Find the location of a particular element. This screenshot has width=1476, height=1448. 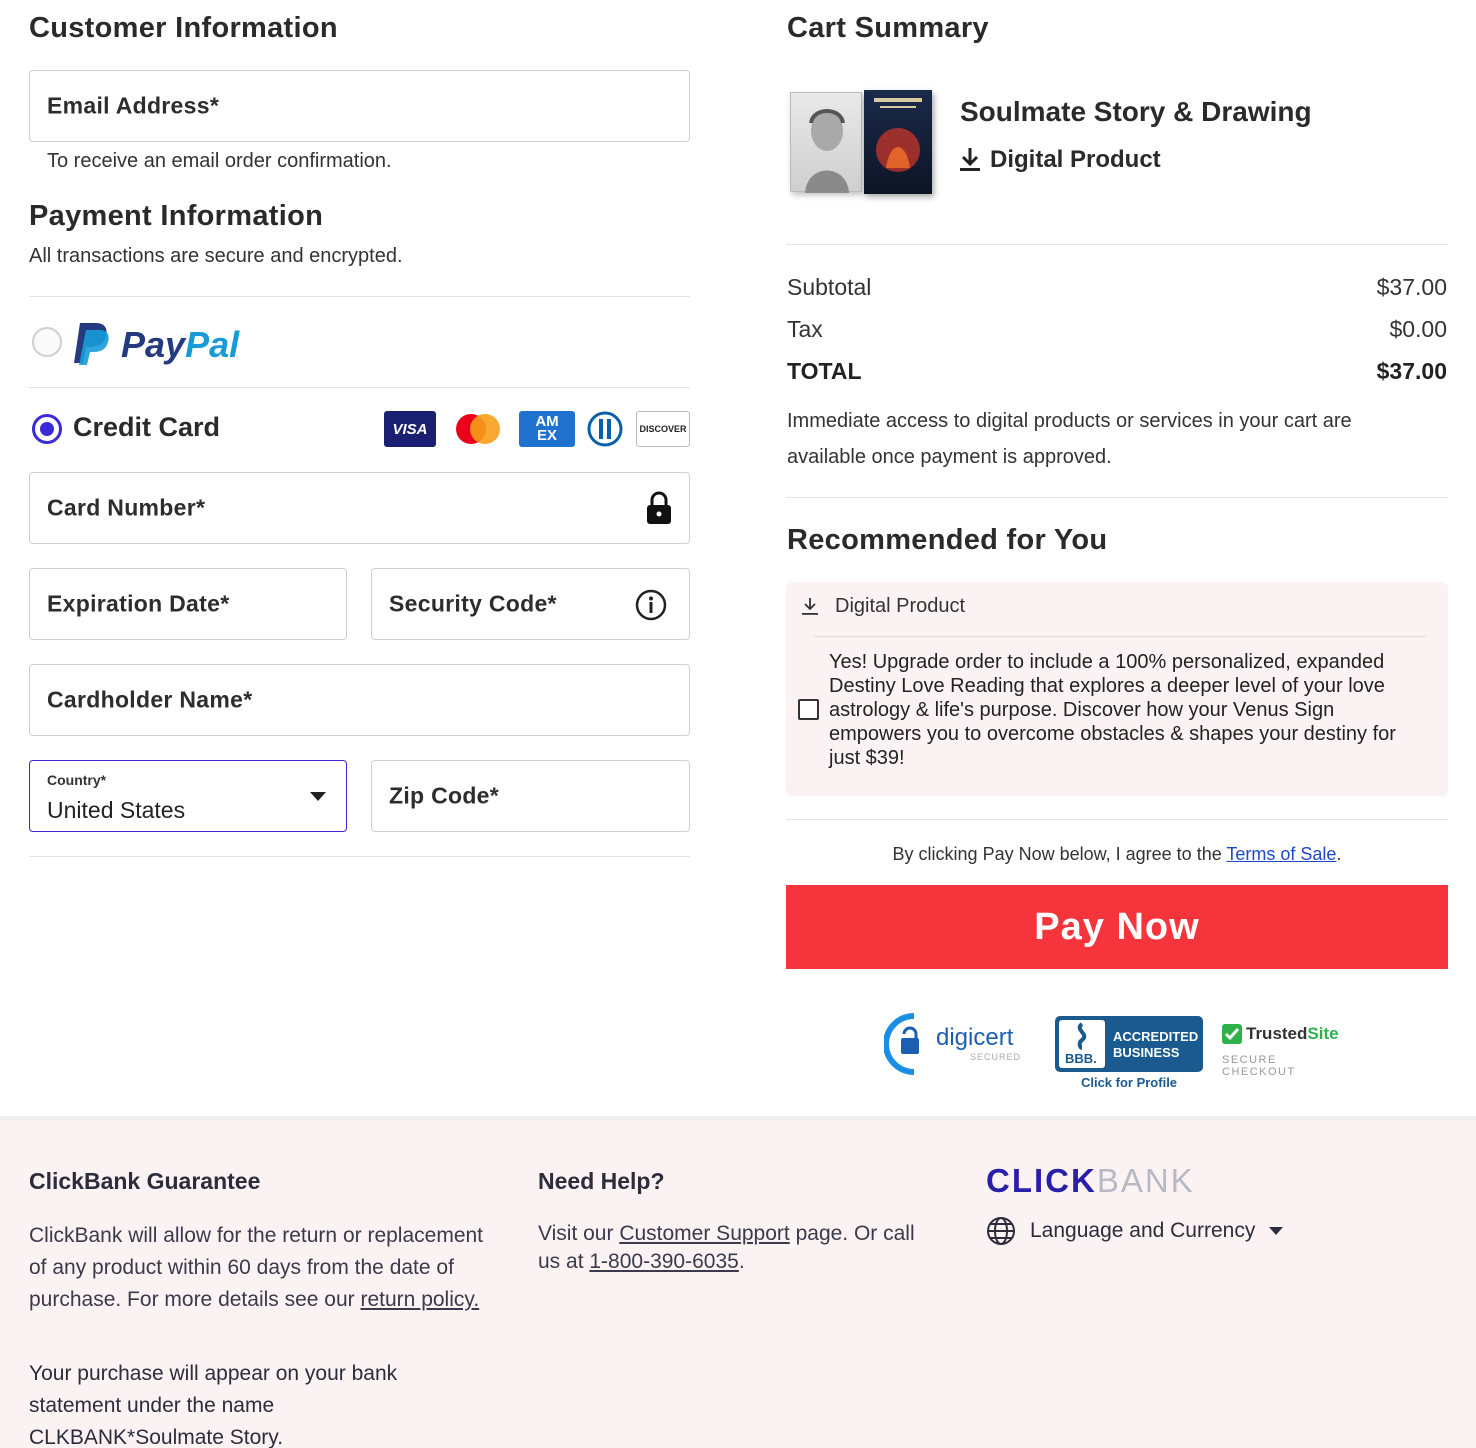

paypal-radio is located at coordinates (47, 342).